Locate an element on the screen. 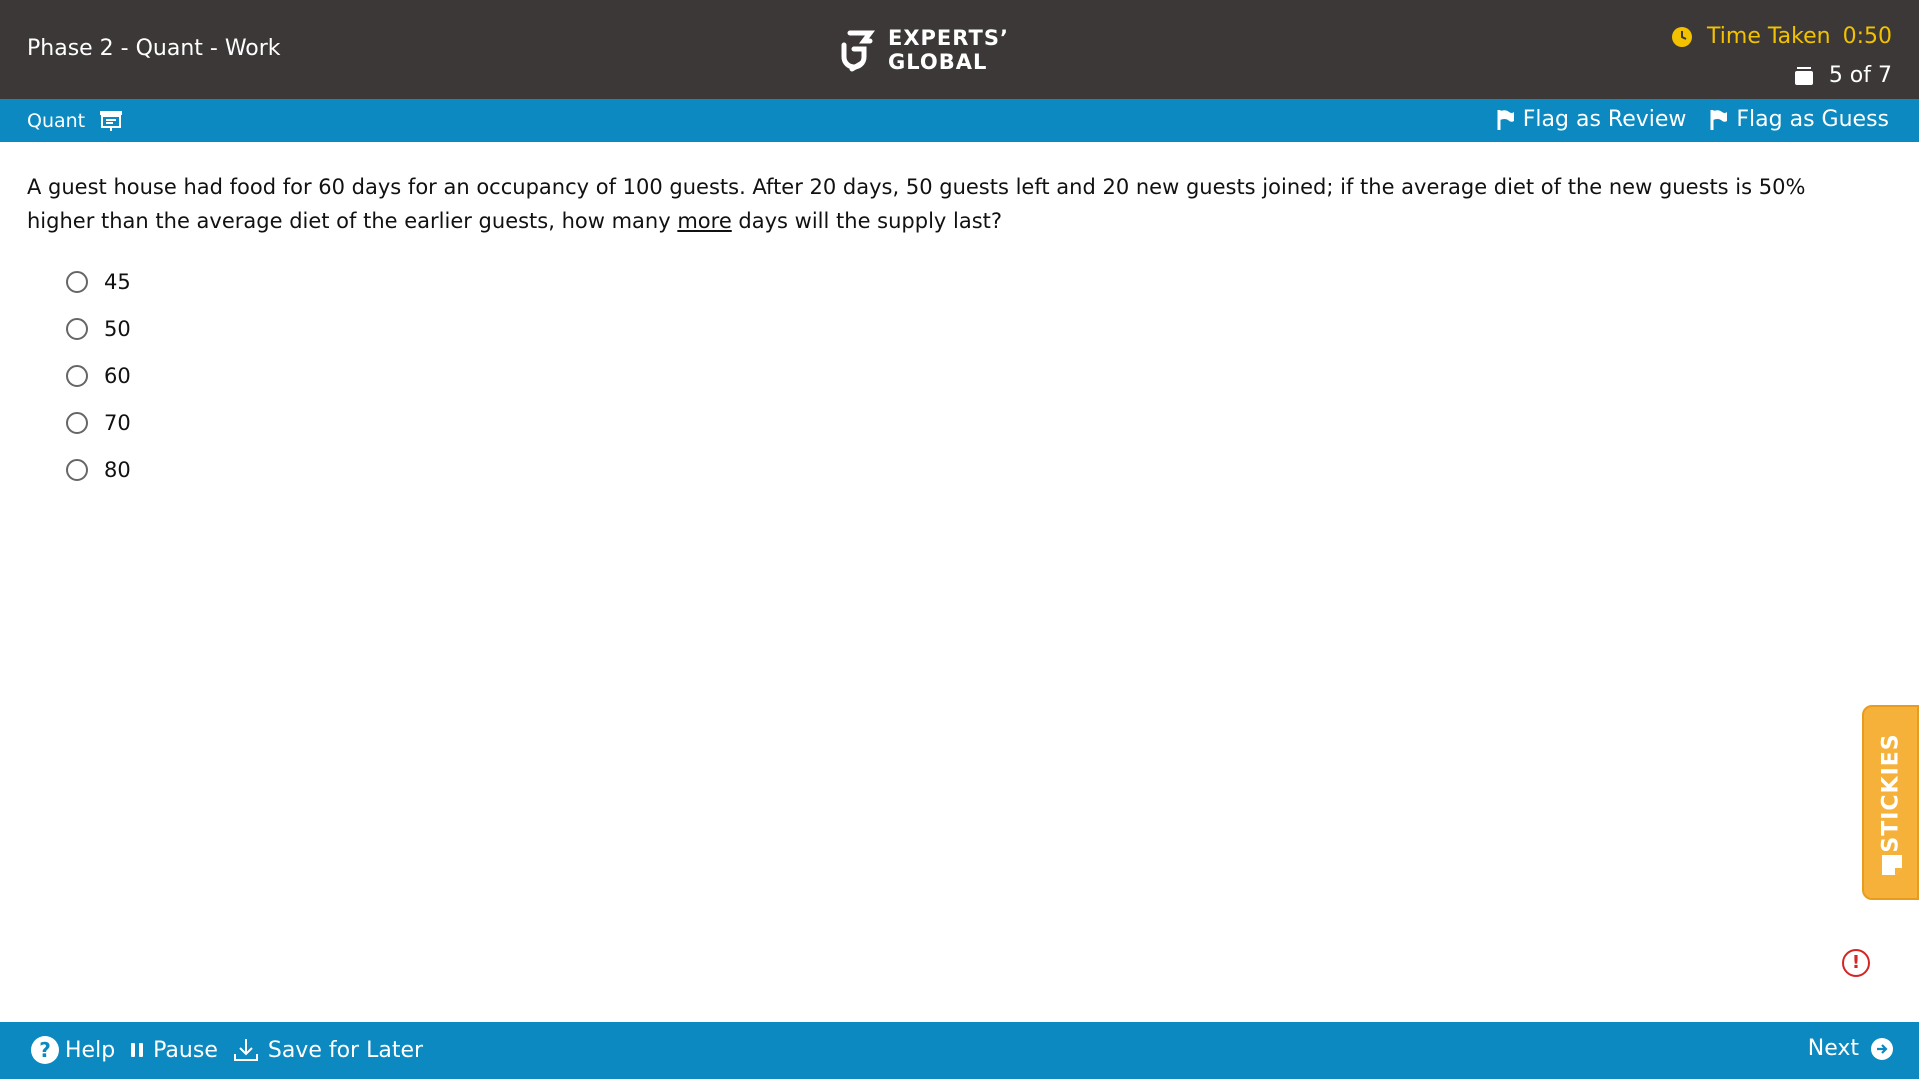  answer-options: 45 50 60 70 80 is located at coordinates (98, 375).